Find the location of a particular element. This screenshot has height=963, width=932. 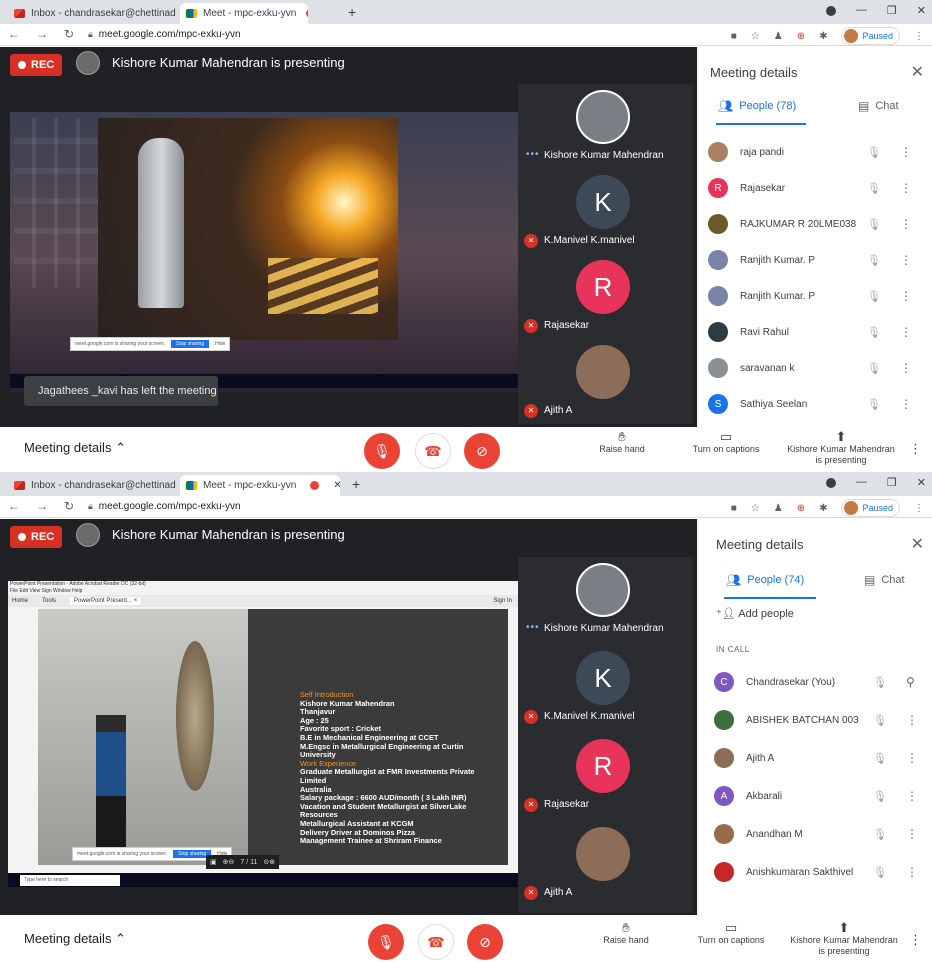

print-icon: ▣ is located at coordinates (213, 862).